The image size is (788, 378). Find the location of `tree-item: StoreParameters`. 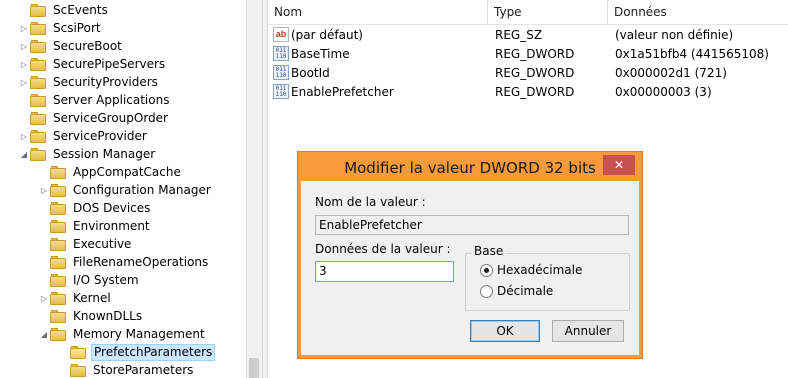

tree-item: StoreParameters is located at coordinates (126, 369).